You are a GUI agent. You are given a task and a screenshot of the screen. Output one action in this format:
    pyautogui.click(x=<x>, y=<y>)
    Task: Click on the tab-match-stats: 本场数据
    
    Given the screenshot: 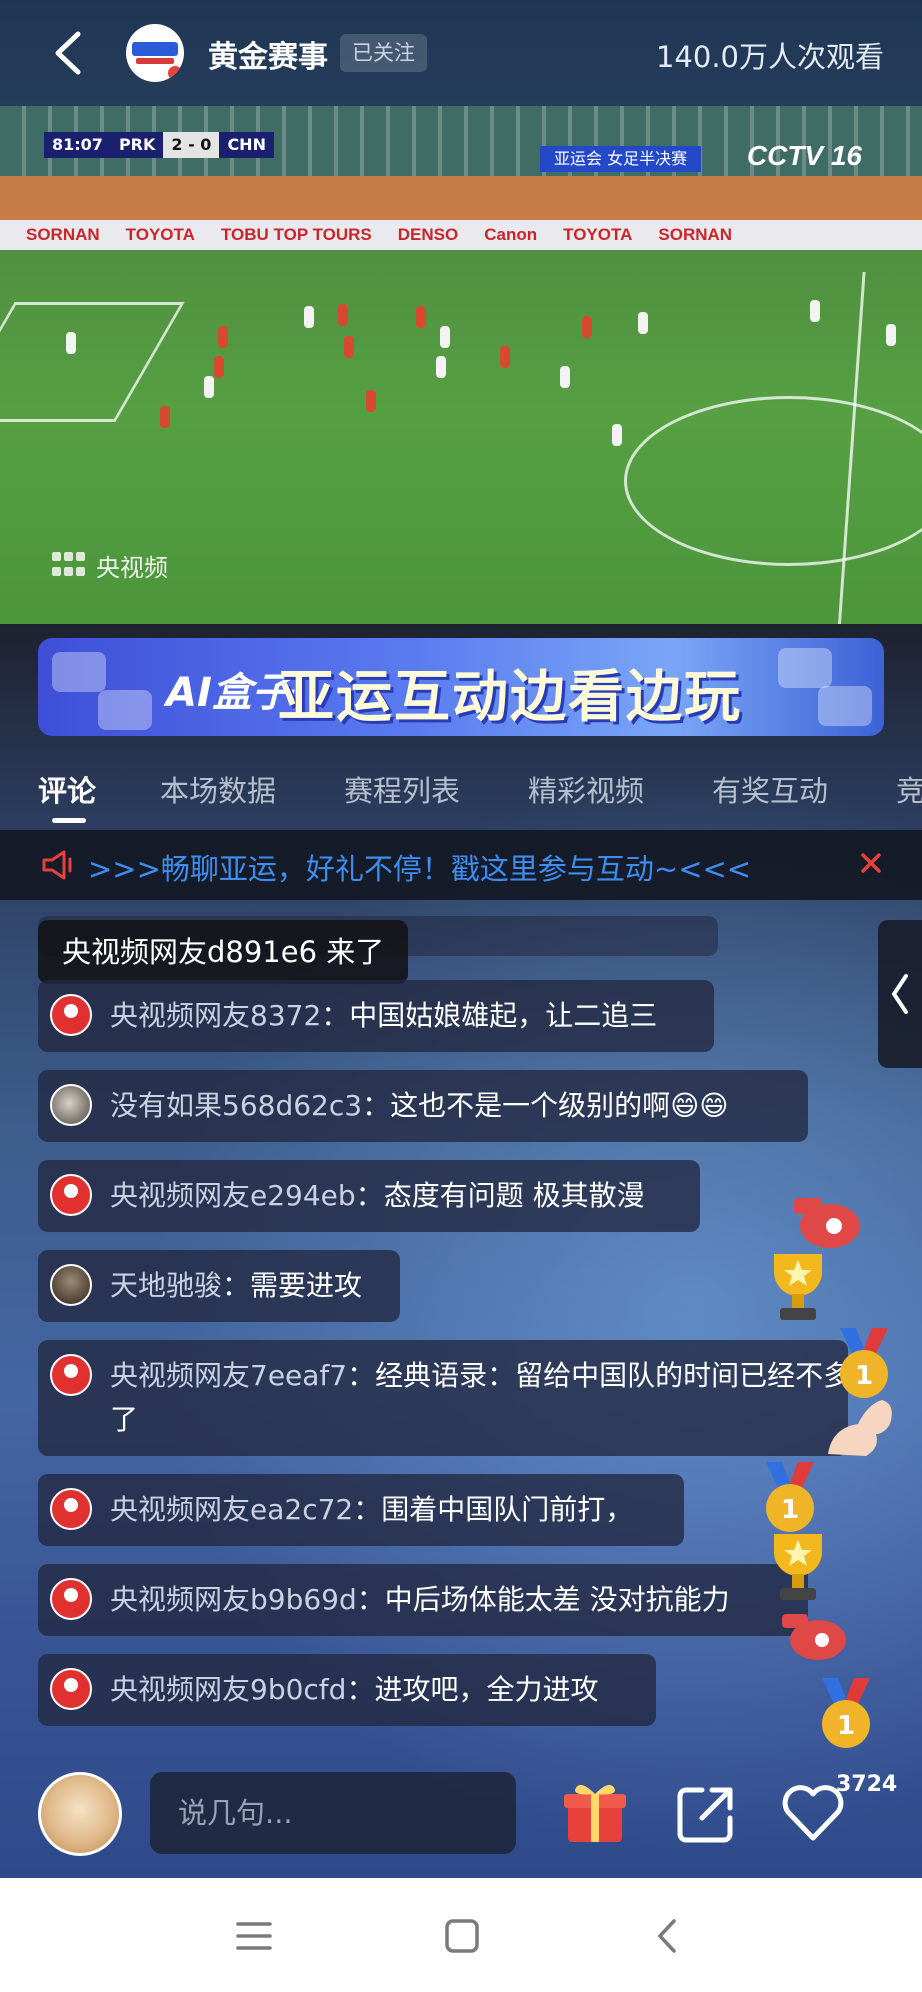 What is the action you would take?
    pyautogui.click(x=218, y=789)
    